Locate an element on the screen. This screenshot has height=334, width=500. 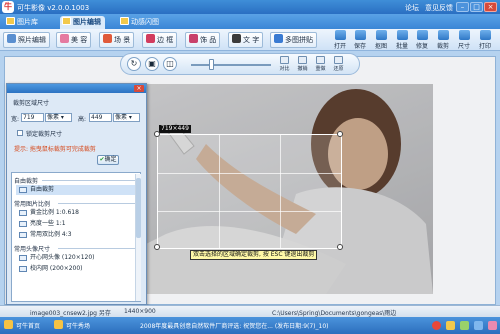
collage-icon is located at coordinates (278, 38).